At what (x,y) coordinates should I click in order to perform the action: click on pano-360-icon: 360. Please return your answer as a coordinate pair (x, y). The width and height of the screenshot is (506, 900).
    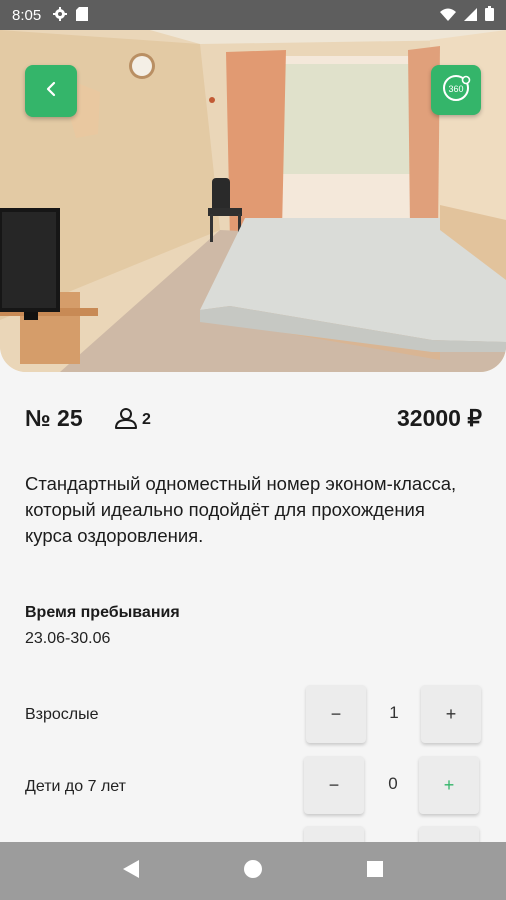
    Looking at the image, I should click on (456, 90).